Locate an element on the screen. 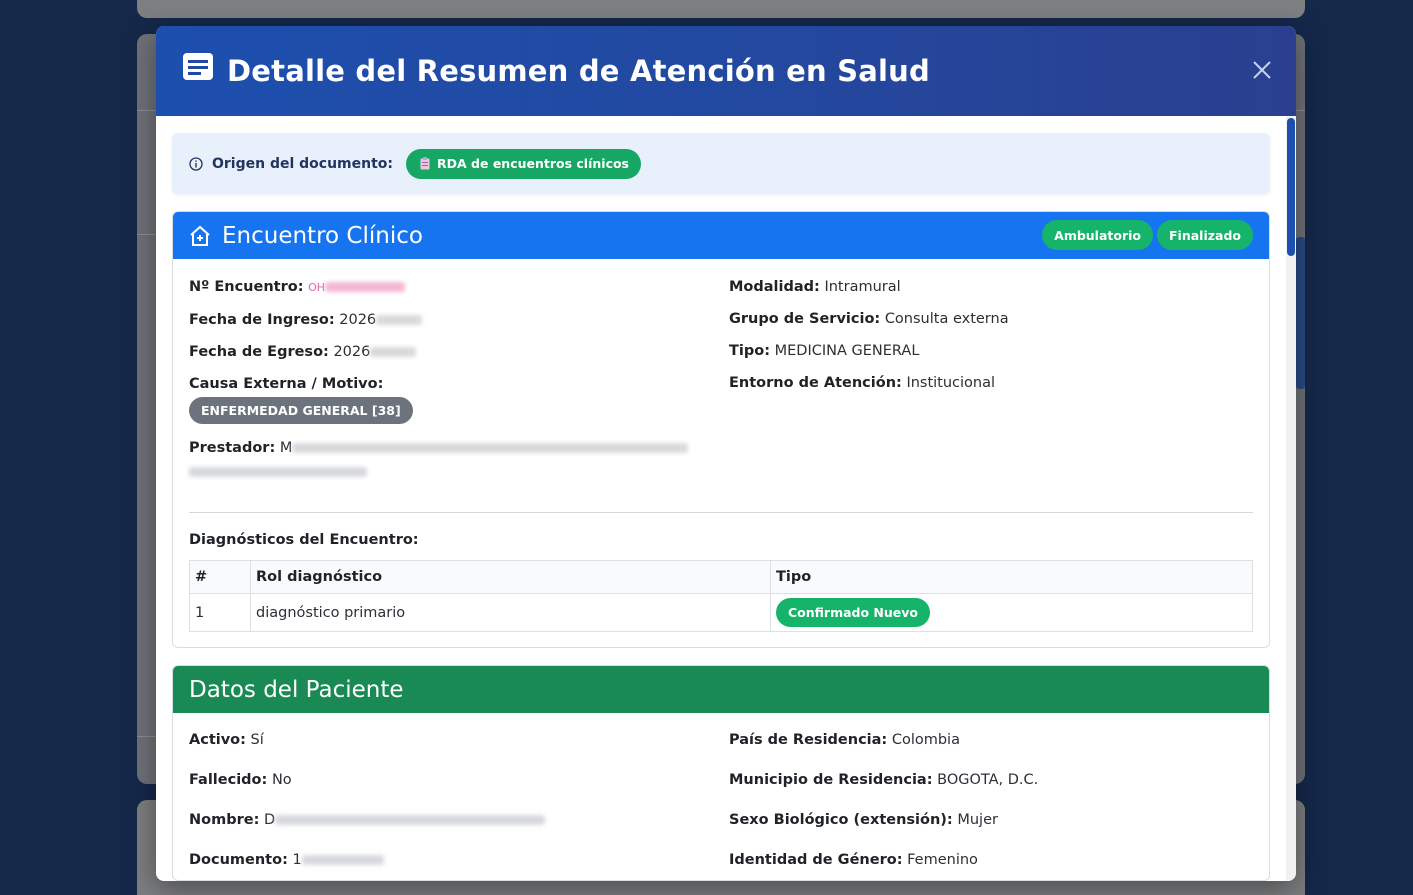 The height and width of the screenshot is (895, 1413). deceased-field: Fallecido: No is located at coordinates (459, 780).